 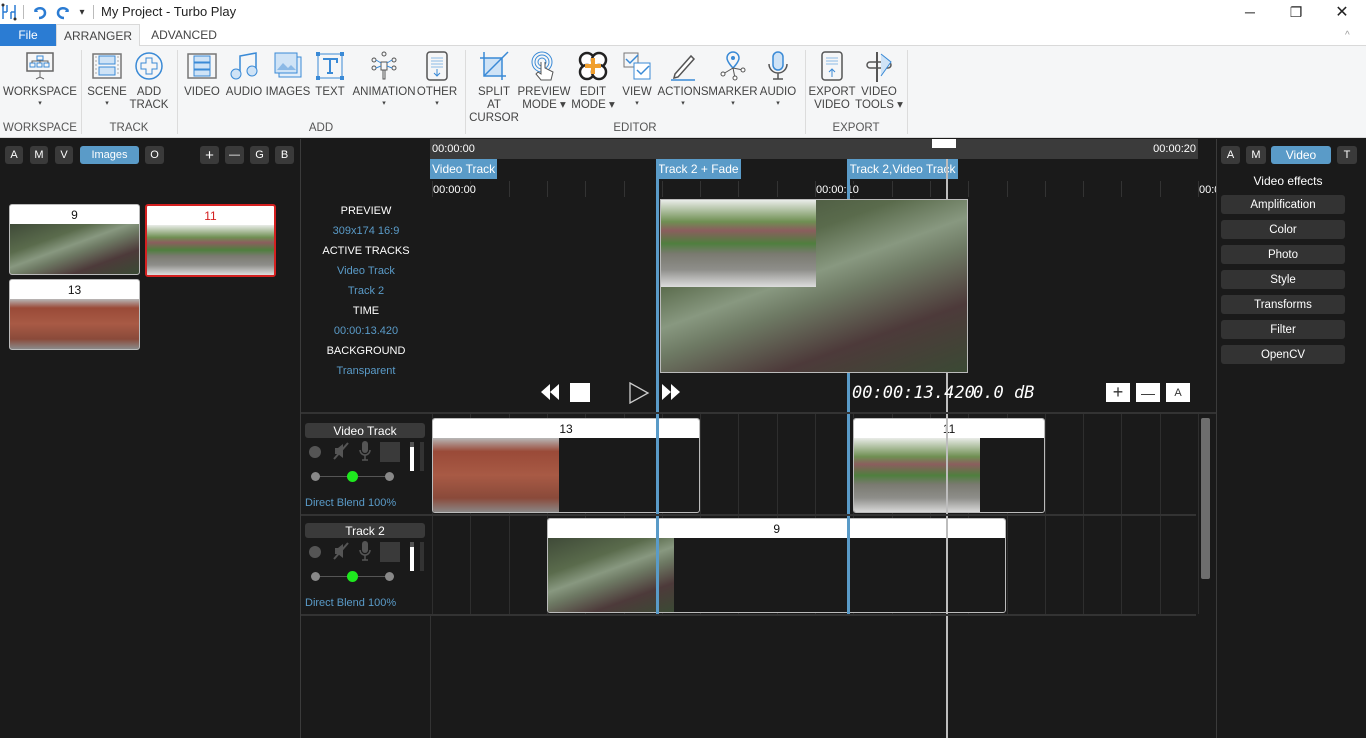 I want to click on marker-track2-fade: Track 2 + Fade, so click(x=698, y=169).